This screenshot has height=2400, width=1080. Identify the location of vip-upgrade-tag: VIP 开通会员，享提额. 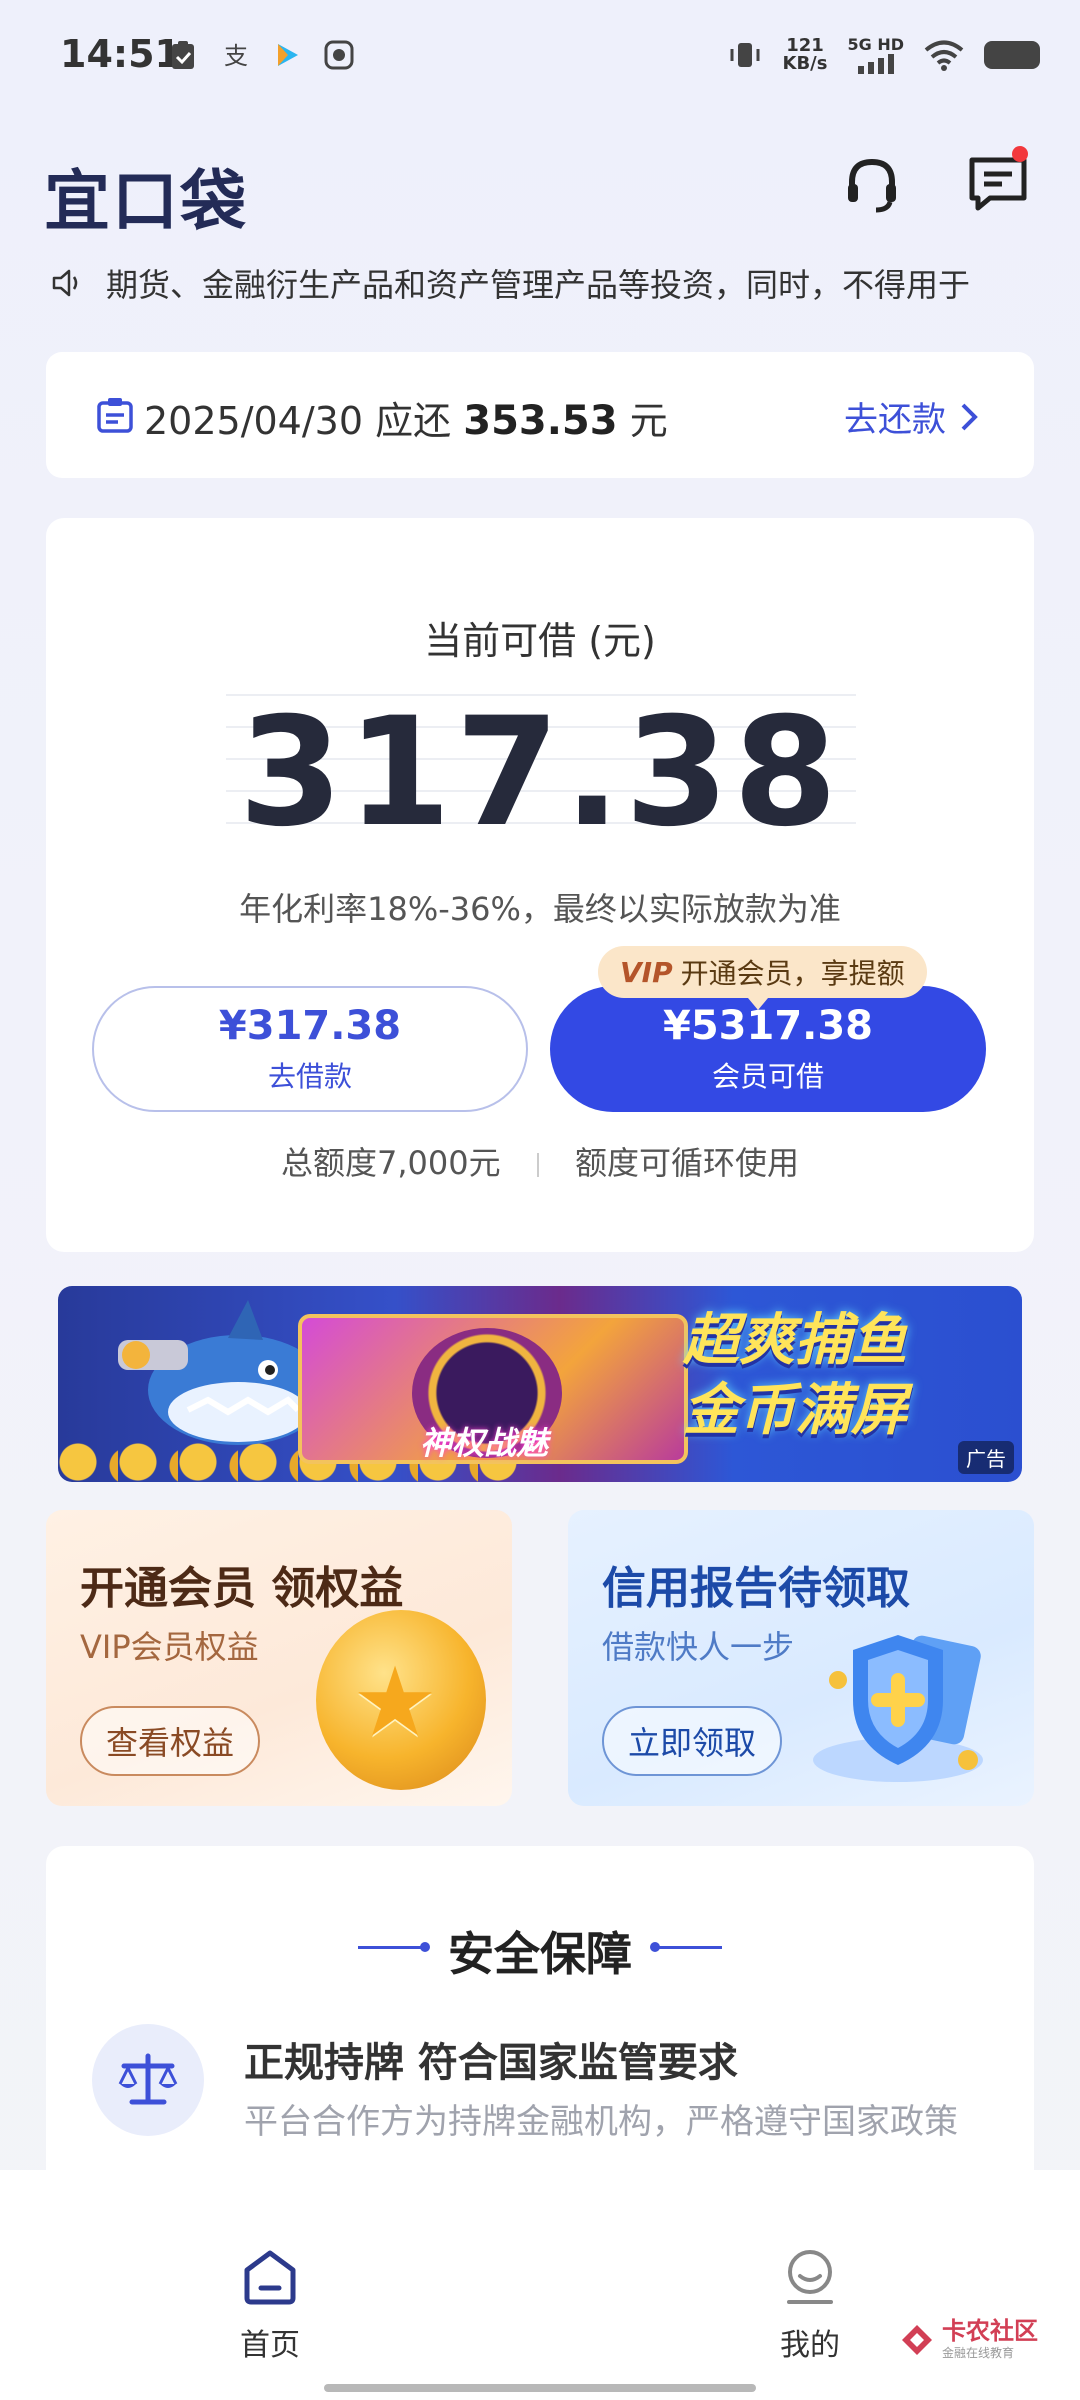
(762, 978).